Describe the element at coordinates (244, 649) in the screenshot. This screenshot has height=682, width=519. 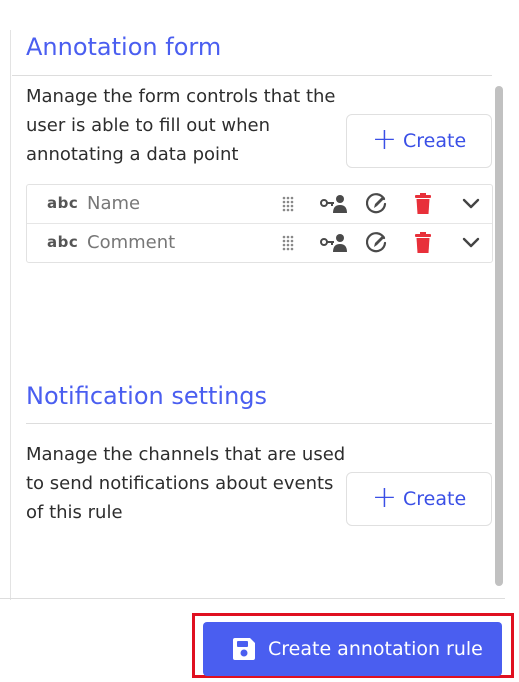
I see `save-icon` at that location.